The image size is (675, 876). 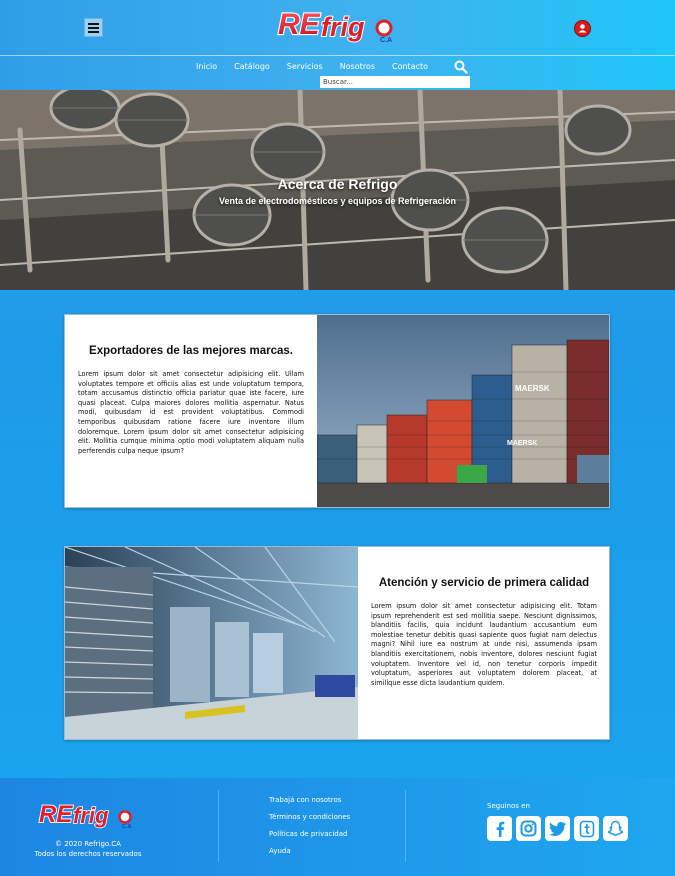 I want to click on user-icon, so click(x=582, y=28).